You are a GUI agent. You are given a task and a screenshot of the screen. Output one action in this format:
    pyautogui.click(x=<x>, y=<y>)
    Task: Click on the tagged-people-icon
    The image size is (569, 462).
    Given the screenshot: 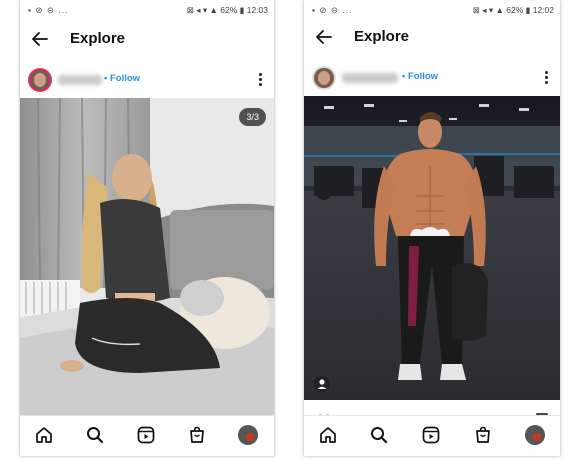 What is the action you would take?
    pyautogui.click(x=322, y=384)
    